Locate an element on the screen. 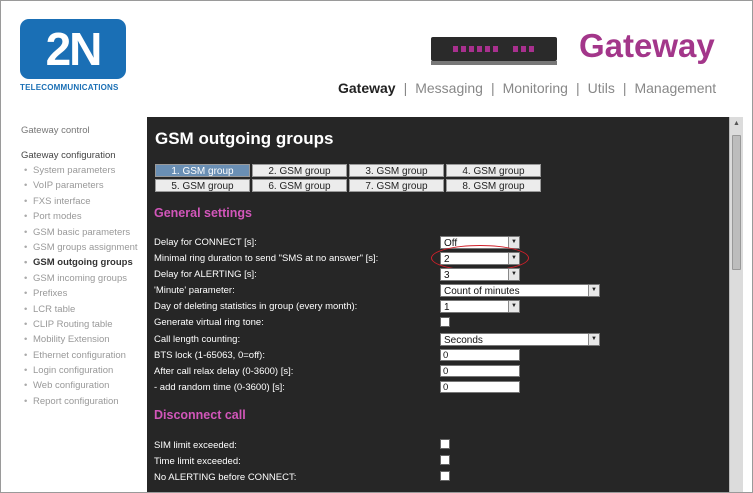 This screenshot has height=493, width=753. gateway-device-image is located at coordinates (494, 51).